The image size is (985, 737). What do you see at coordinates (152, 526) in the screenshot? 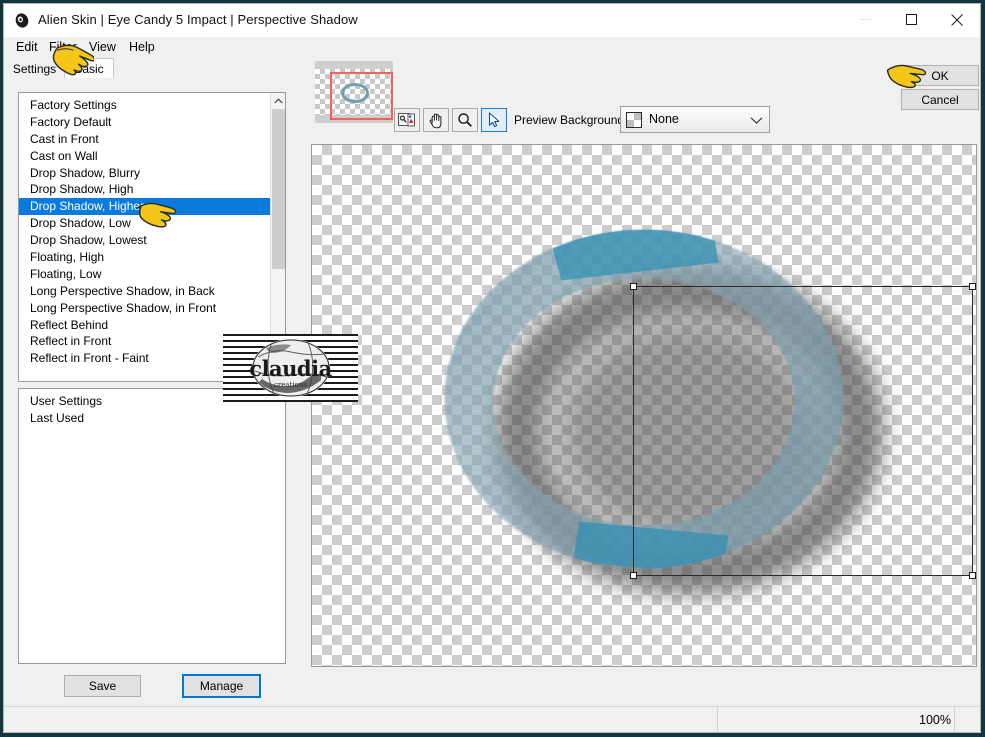
I see `user-settings-list: User Settings Last Used` at bounding box center [152, 526].